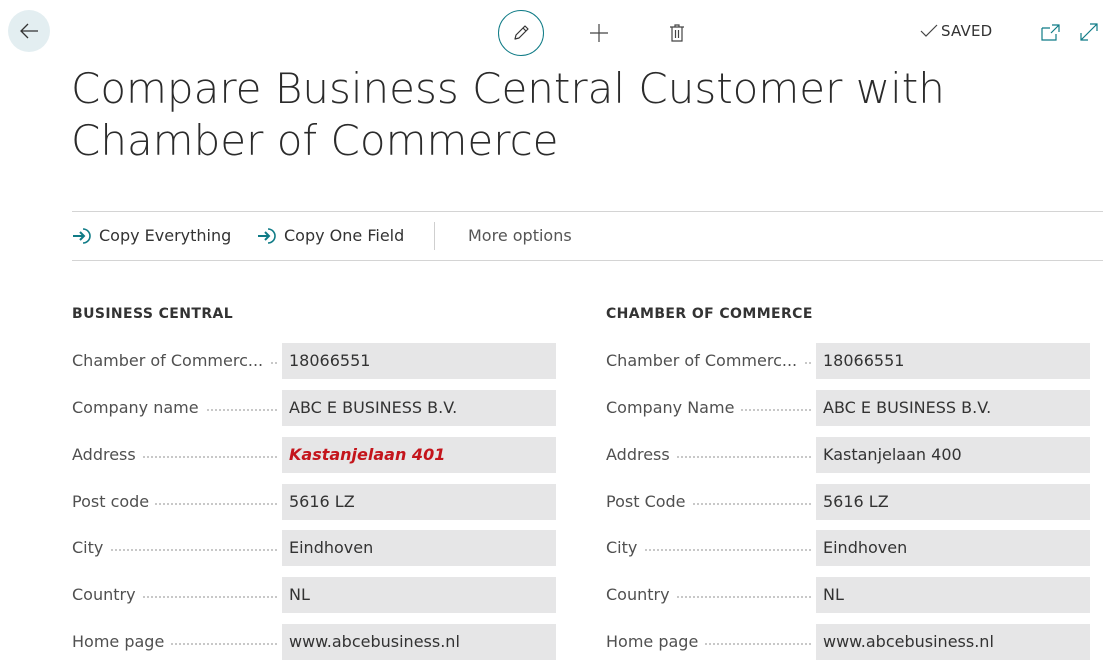 The height and width of the screenshot is (660, 1103). I want to click on action-divider, so click(434, 236).